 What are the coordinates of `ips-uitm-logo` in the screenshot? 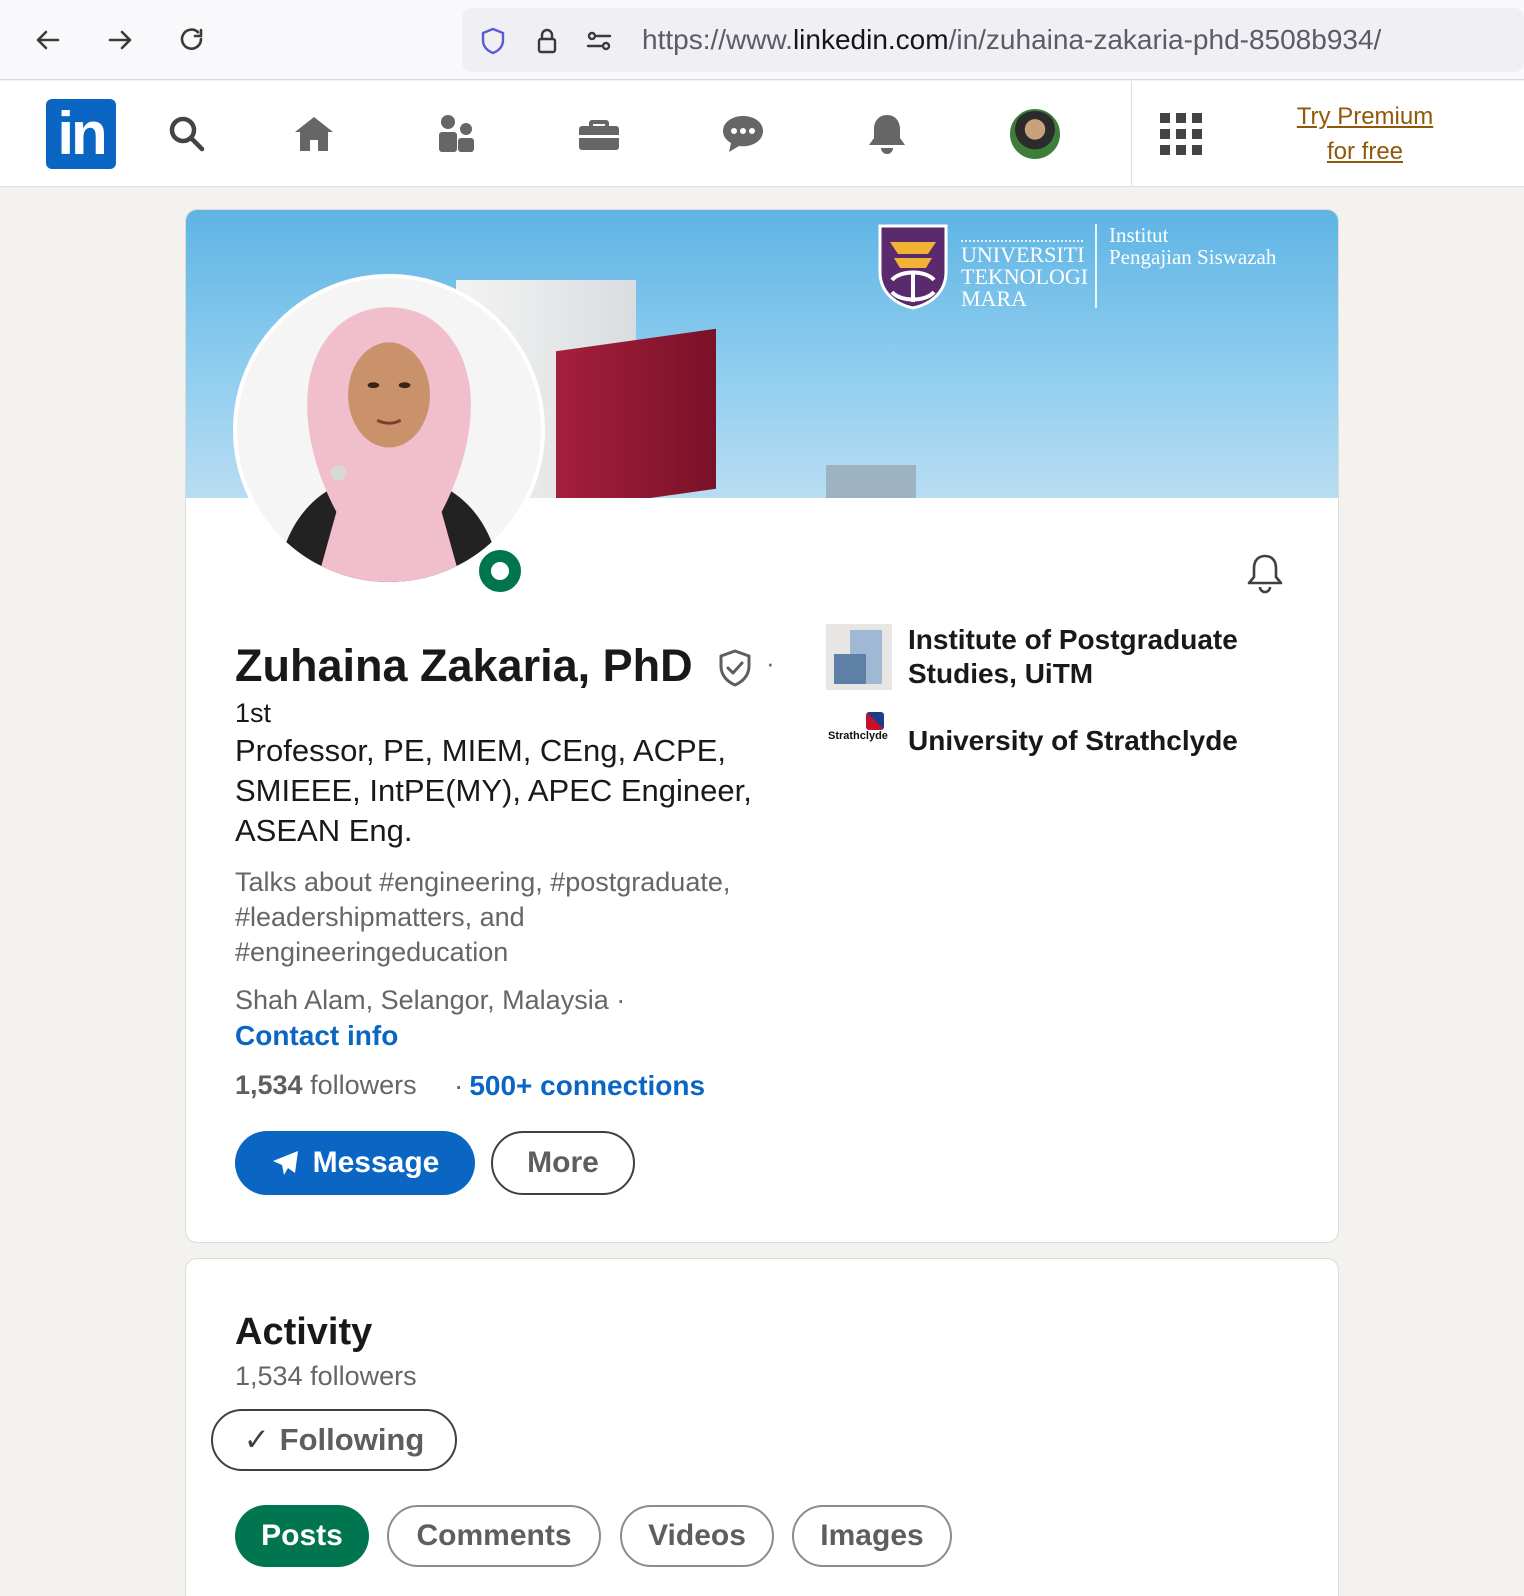 It's located at (859, 657).